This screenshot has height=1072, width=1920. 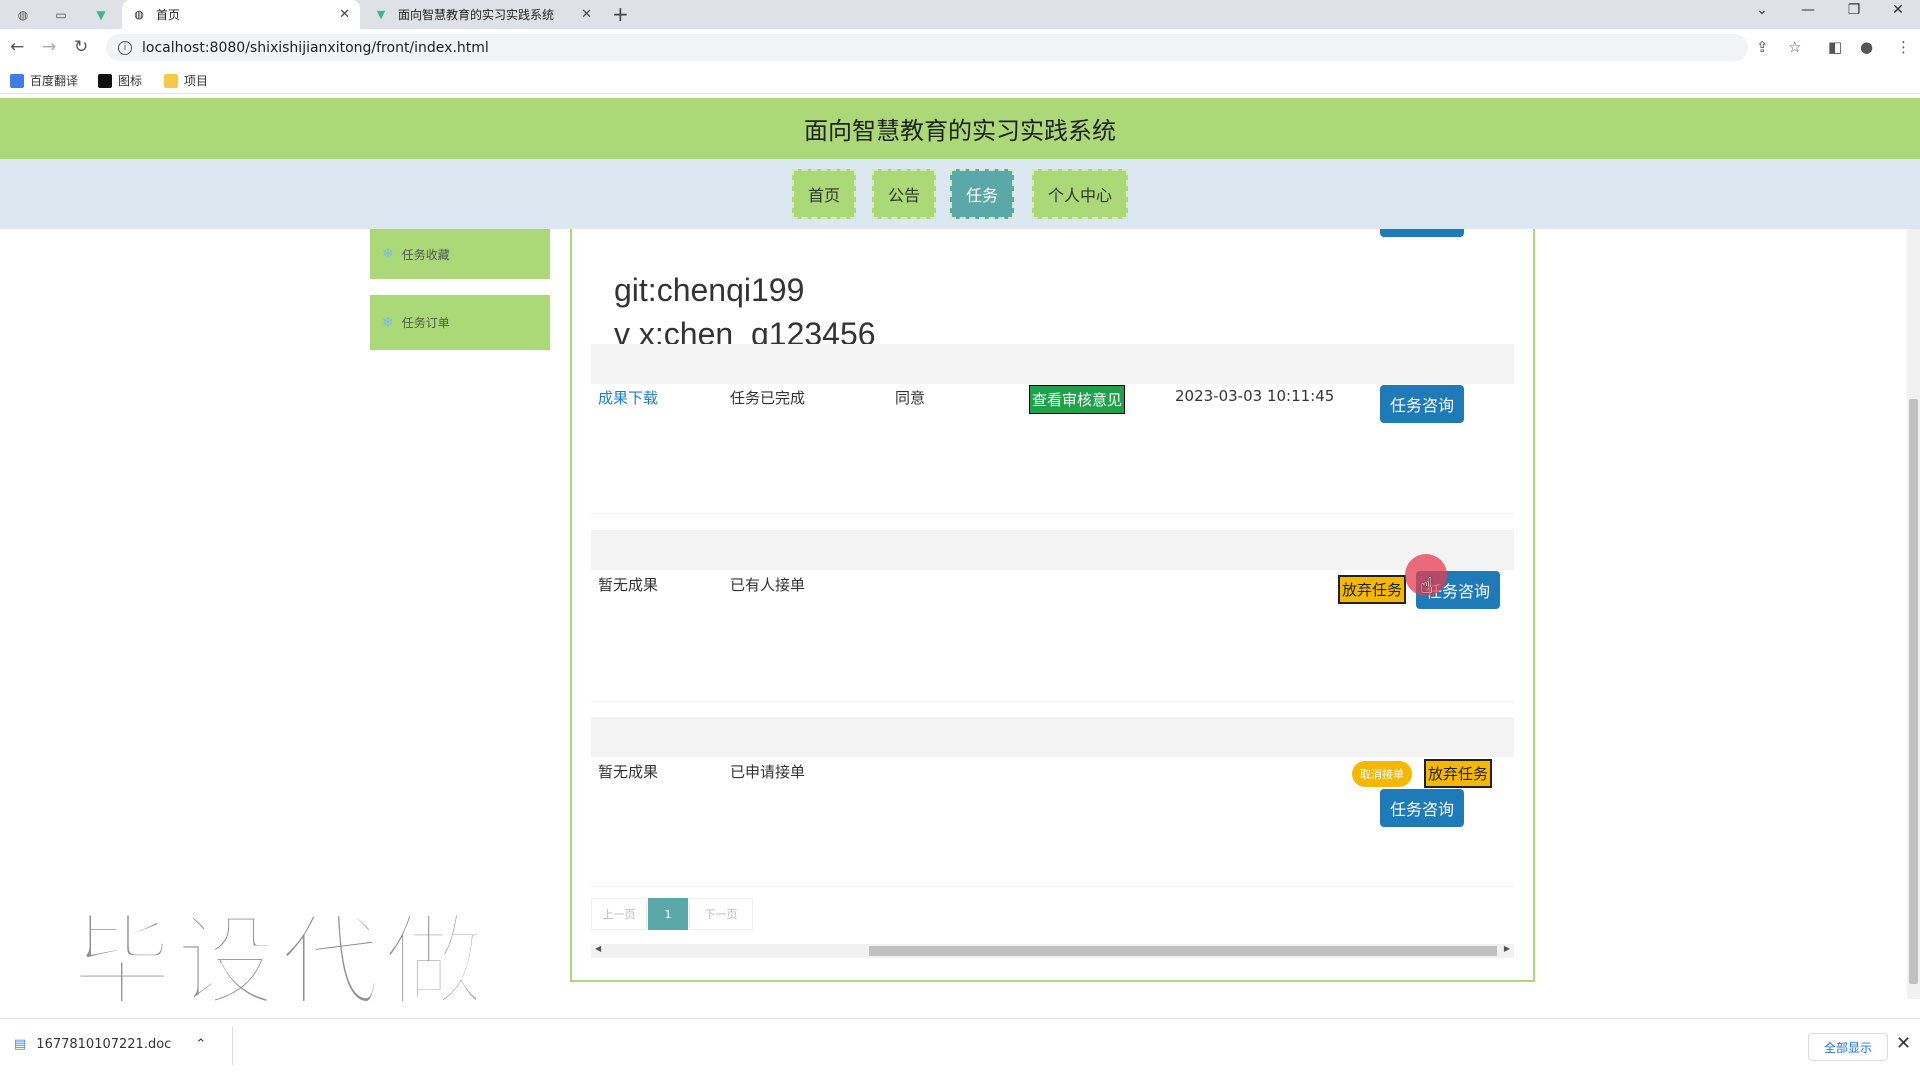 What do you see at coordinates (460, 254) in the screenshot?
I see `sidebar-item-favorites: ❄ 任务收藏` at bounding box center [460, 254].